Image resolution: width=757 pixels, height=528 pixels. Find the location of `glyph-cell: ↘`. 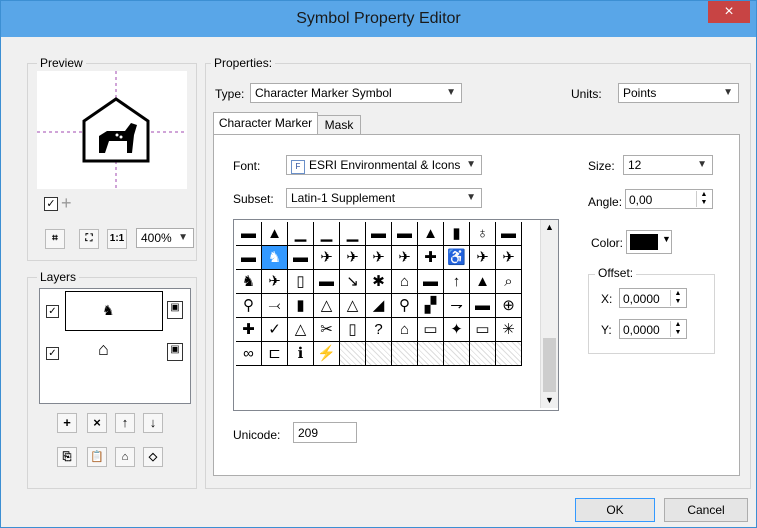

glyph-cell: ↘ is located at coordinates (353, 282).